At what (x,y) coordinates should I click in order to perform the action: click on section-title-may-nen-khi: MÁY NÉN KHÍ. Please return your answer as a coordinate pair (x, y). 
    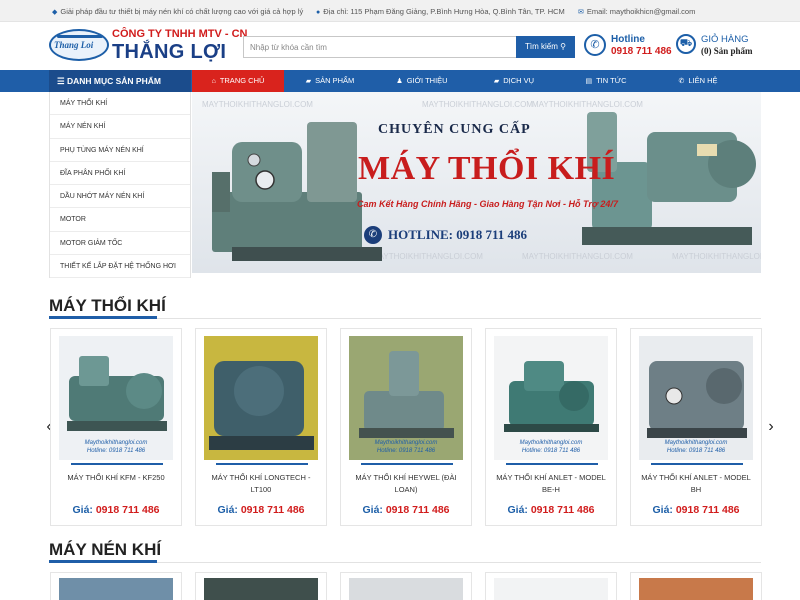
    Looking at the image, I should click on (105, 550).